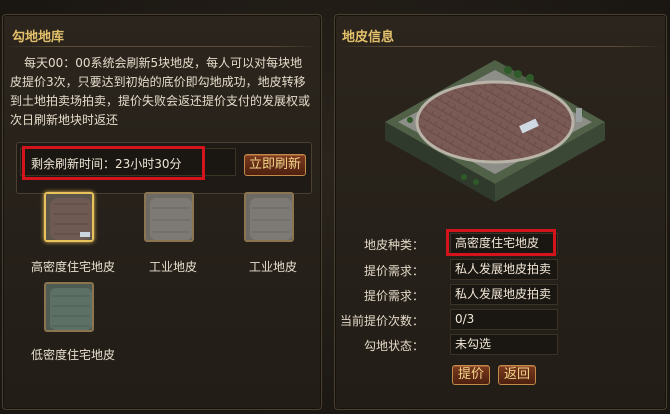 Image resolution: width=670 pixels, height=414 pixels. Describe the element at coordinates (393, 296) in the screenshot. I see `info-label-bid-req-2: 提价需求：` at that location.